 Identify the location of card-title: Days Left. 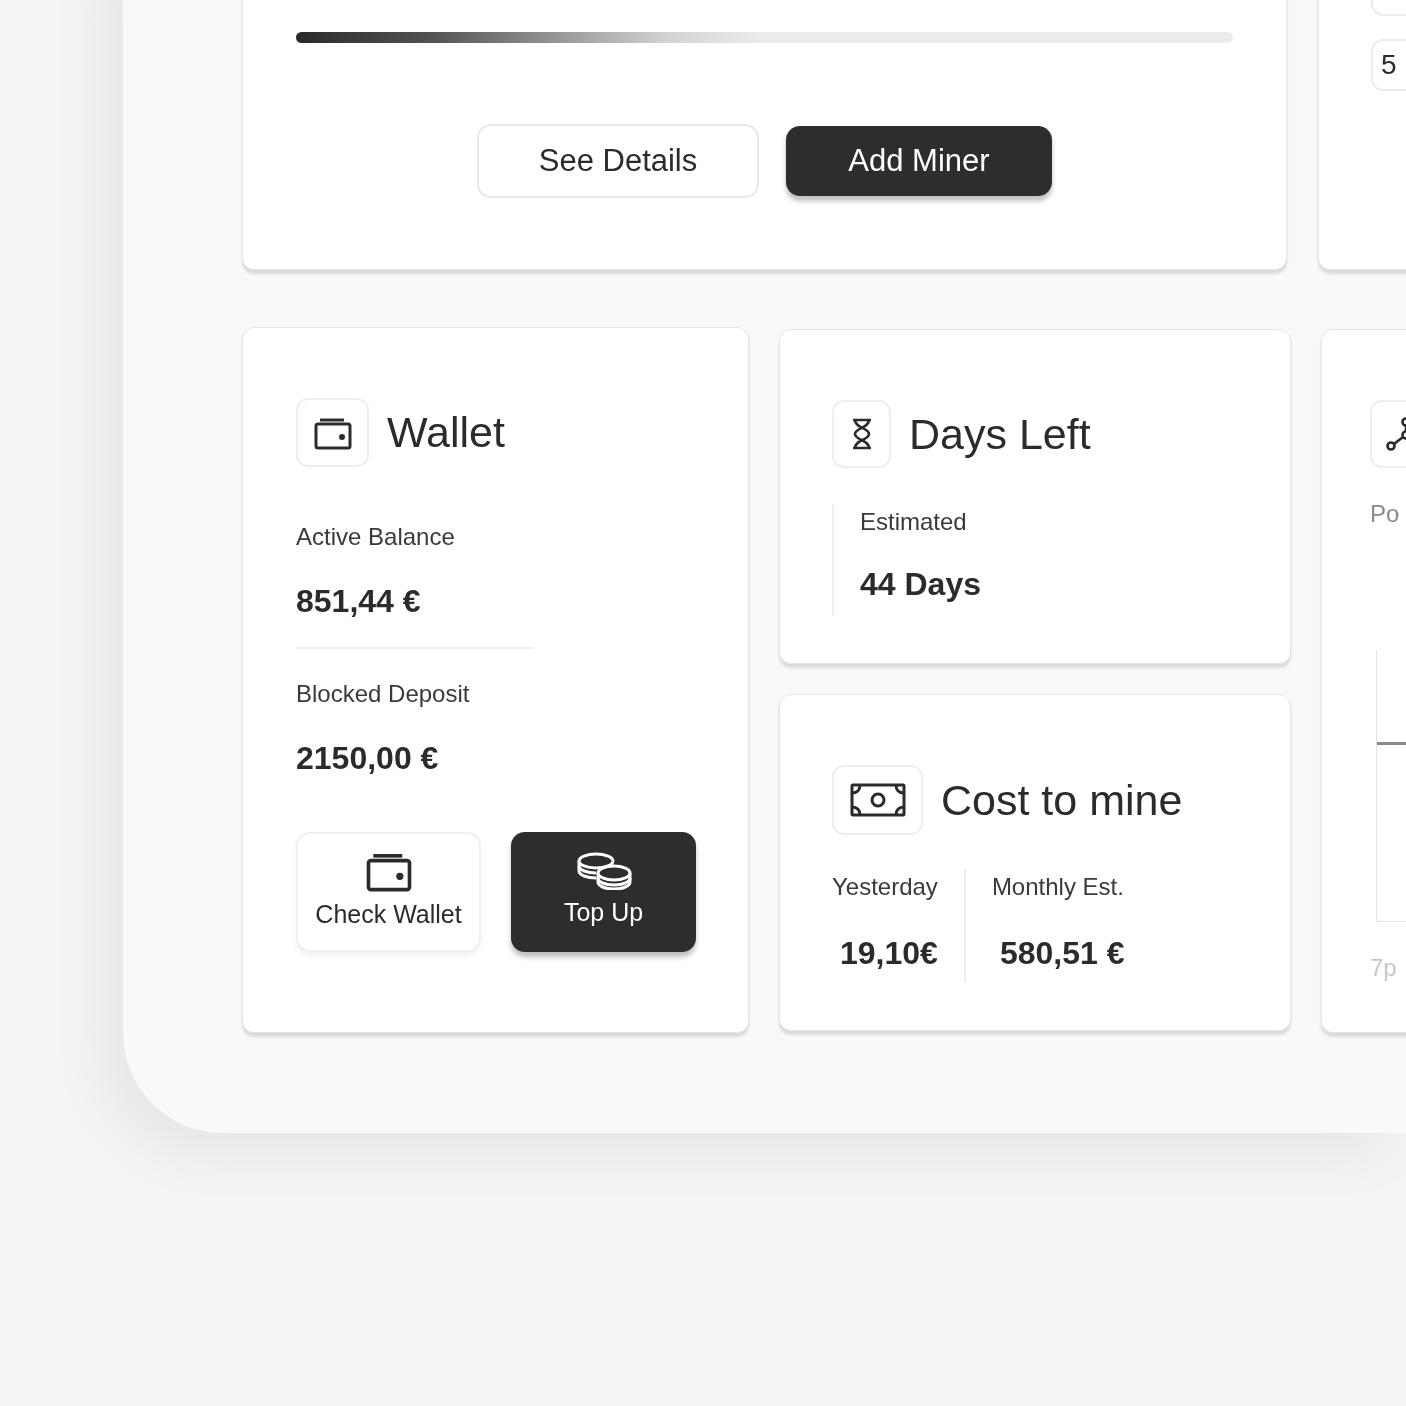
(1000, 434).